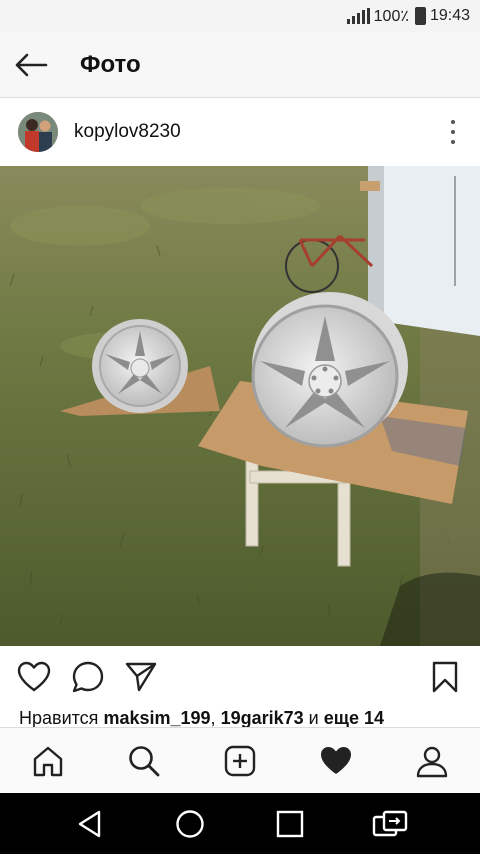 The image size is (480, 854). I want to click on arrow-left-icon, so click(31, 64).